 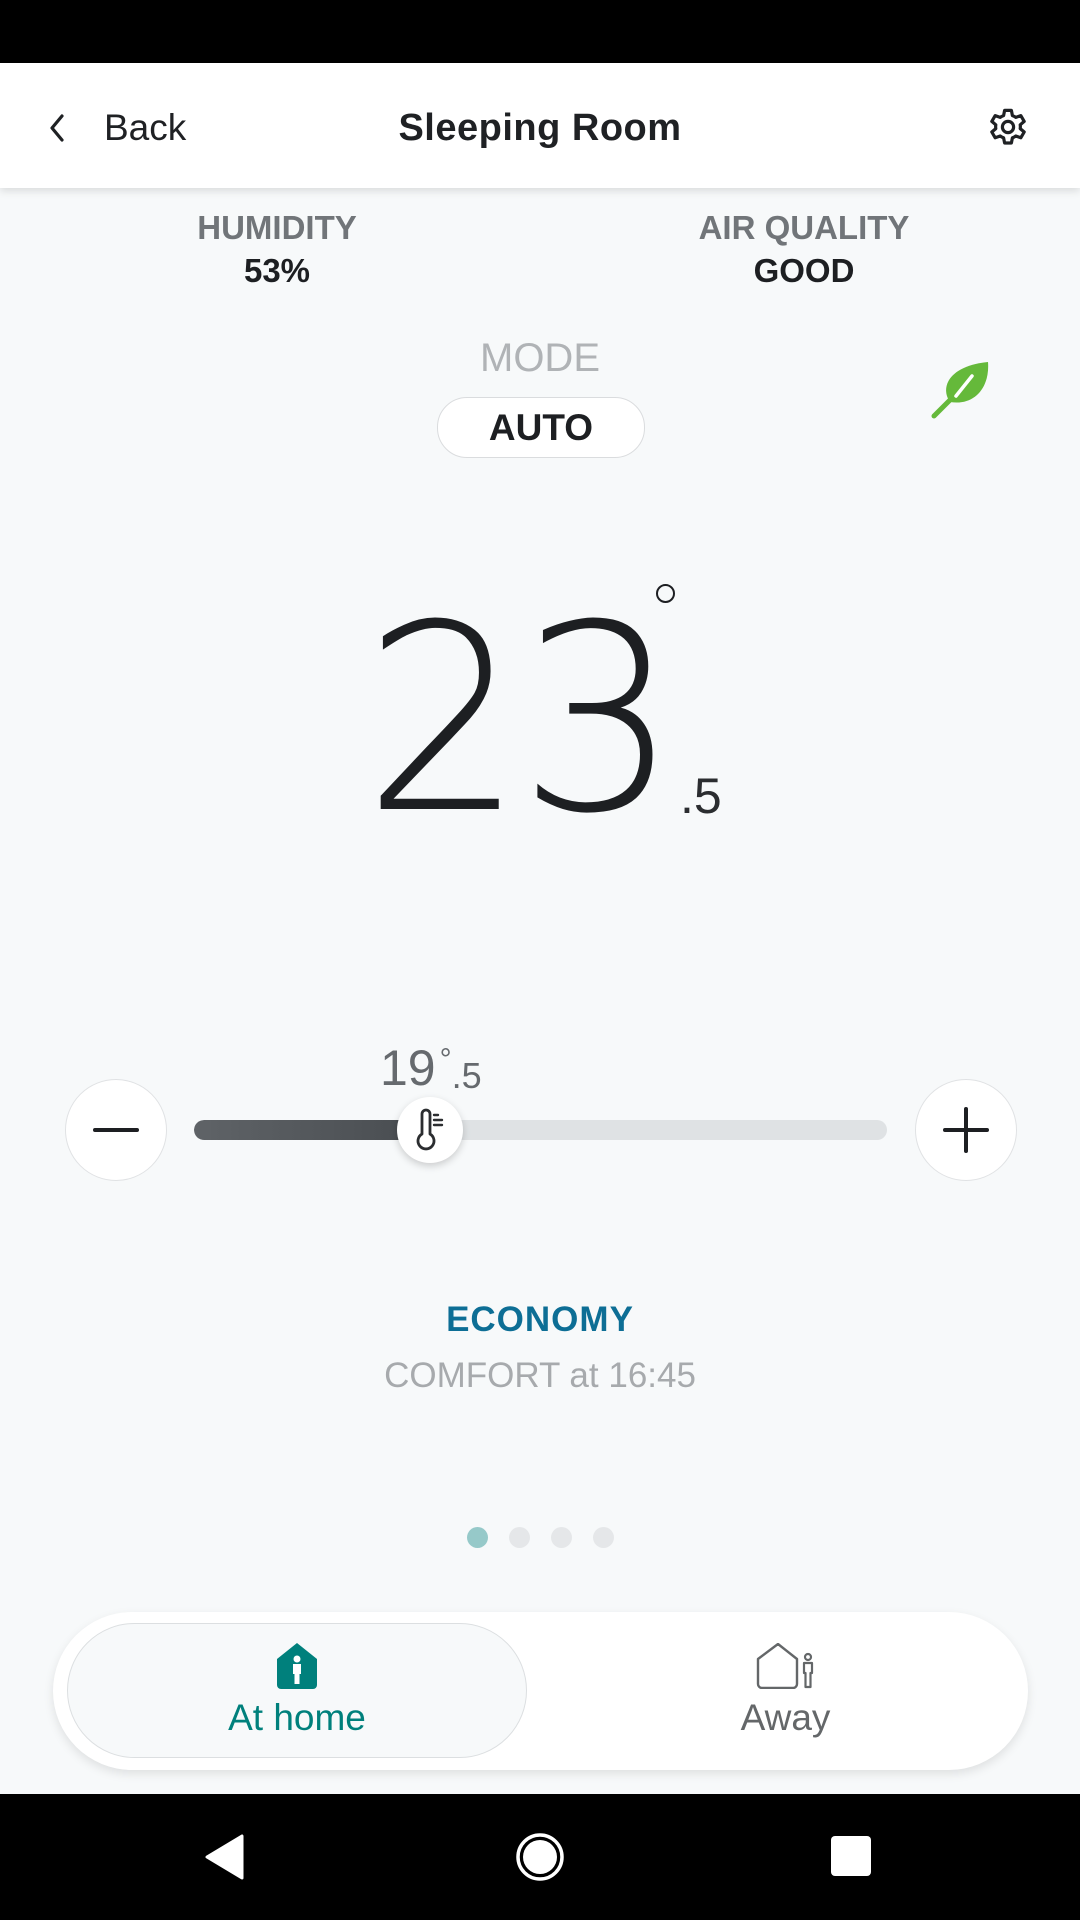 What do you see at coordinates (466, 1075) in the screenshot?
I see `setpoint-decimal: .5` at bounding box center [466, 1075].